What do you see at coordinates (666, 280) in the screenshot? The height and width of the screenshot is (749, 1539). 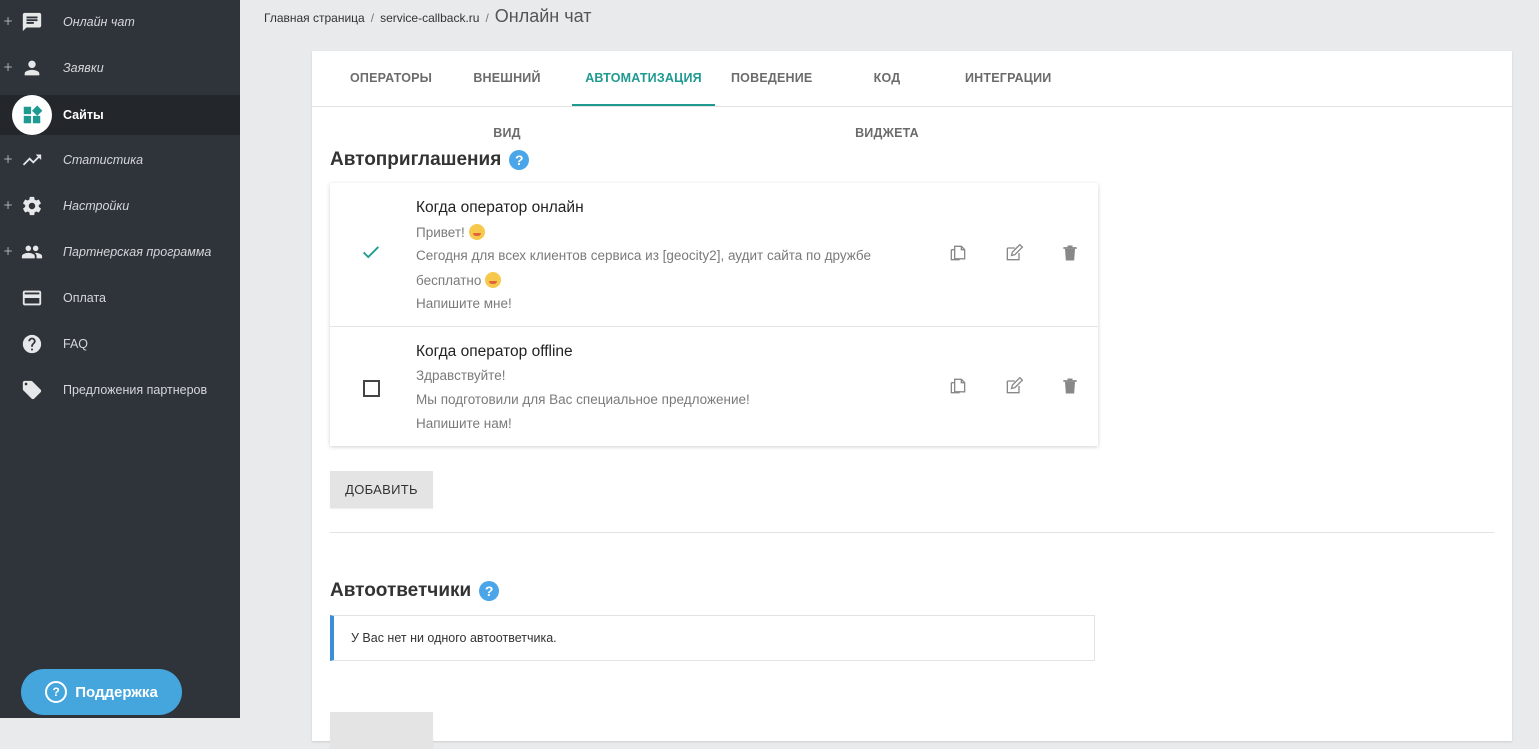 I see `invite-message-line: бесплатно` at bounding box center [666, 280].